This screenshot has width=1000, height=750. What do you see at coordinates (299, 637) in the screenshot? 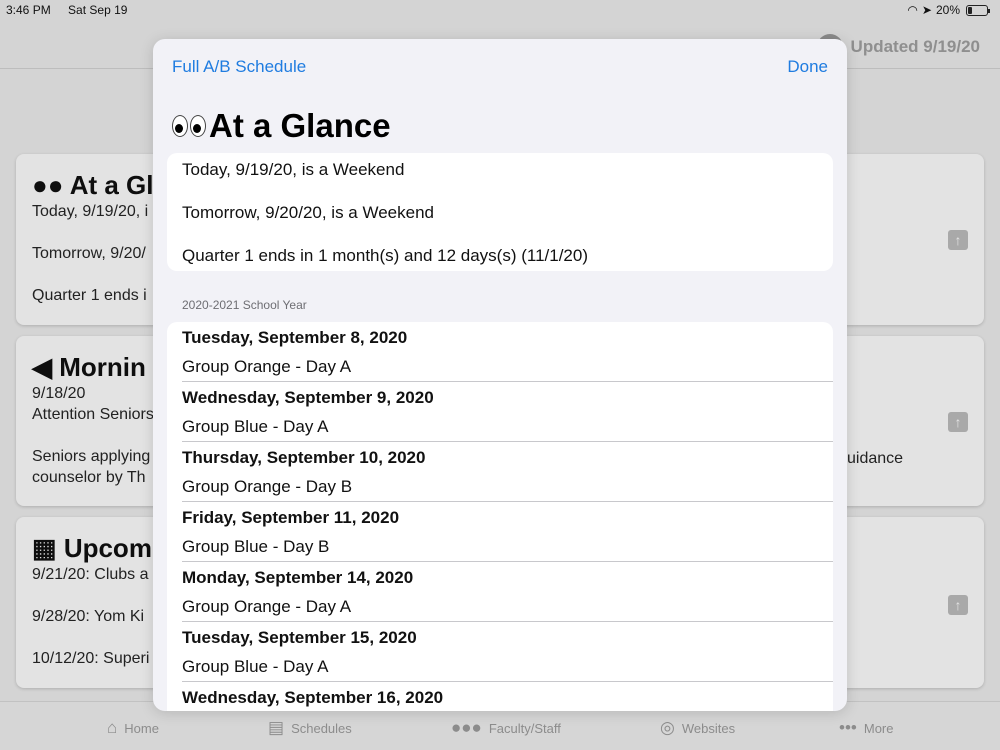
I see `schedule-date: Tuesday, September 15, 2020` at bounding box center [299, 637].